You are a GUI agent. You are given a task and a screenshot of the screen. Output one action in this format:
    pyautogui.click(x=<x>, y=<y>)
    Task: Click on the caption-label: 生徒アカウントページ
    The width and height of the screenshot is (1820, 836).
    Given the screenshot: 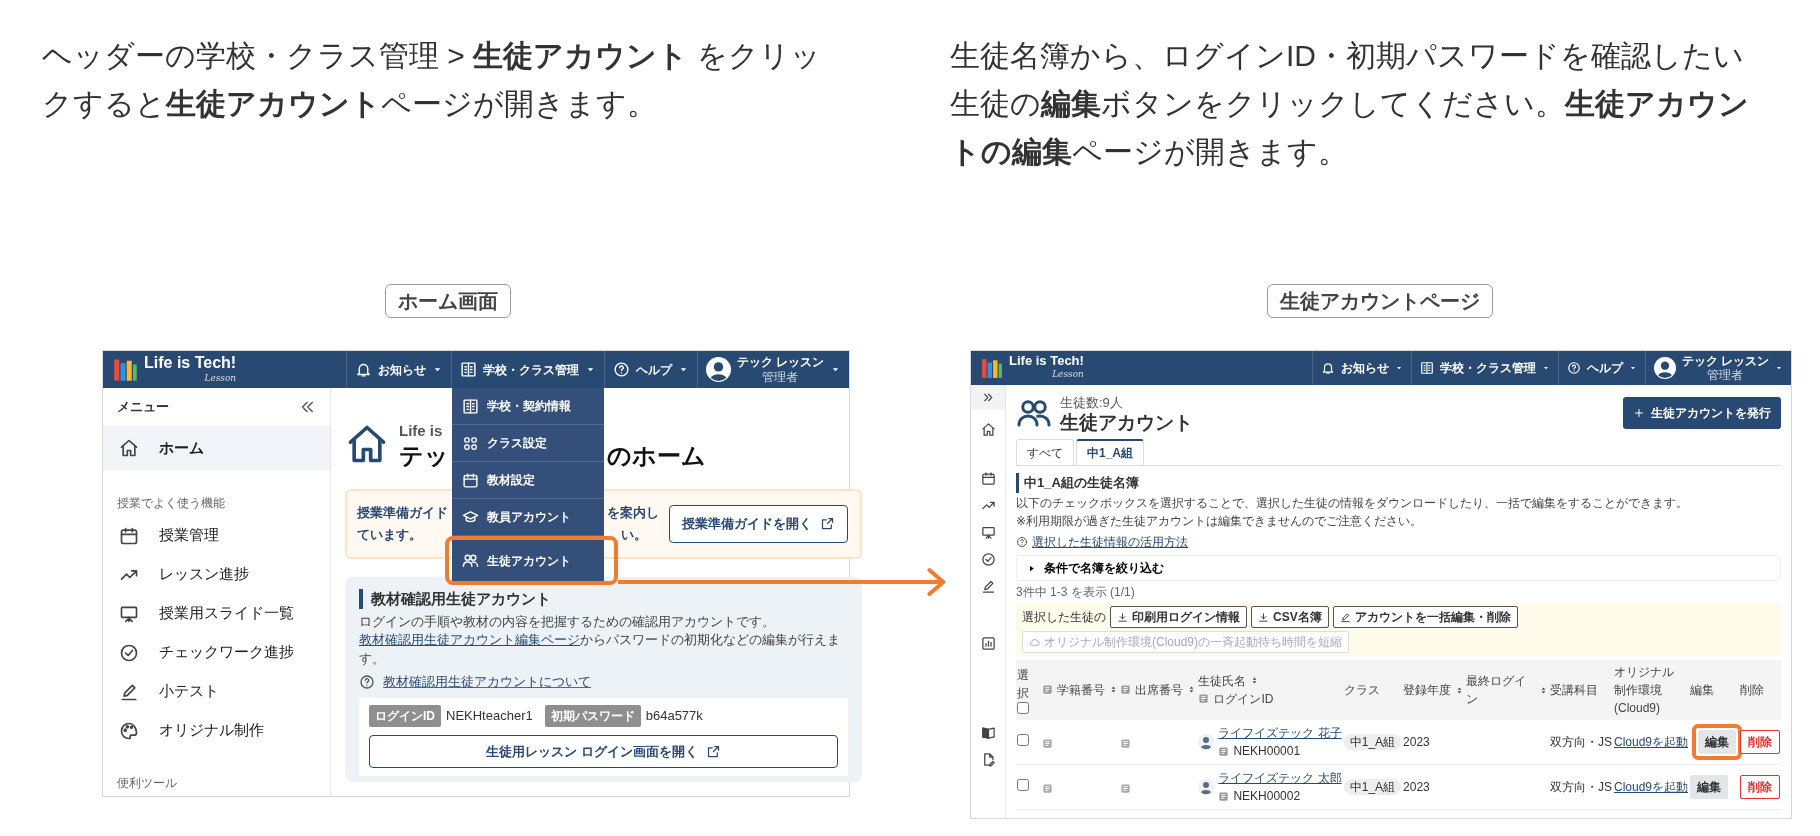 What is the action you would take?
    pyautogui.click(x=1380, y=301)
    